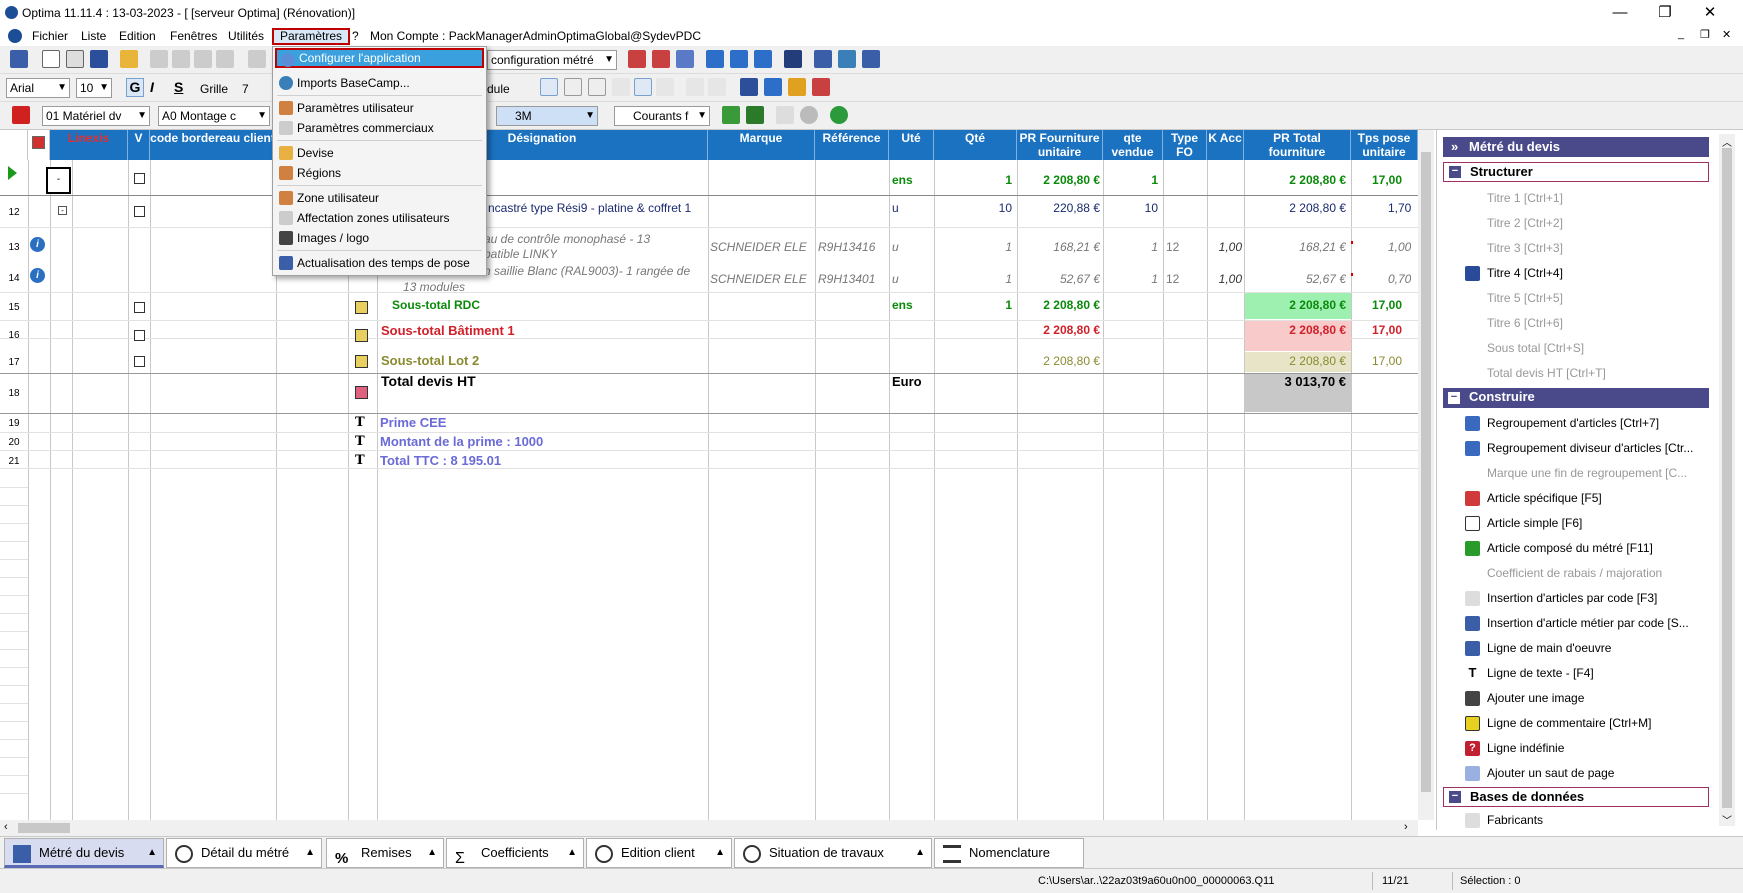 The image size is (1743, 893). I want to click on fill-color-icon, so click(773, 87).